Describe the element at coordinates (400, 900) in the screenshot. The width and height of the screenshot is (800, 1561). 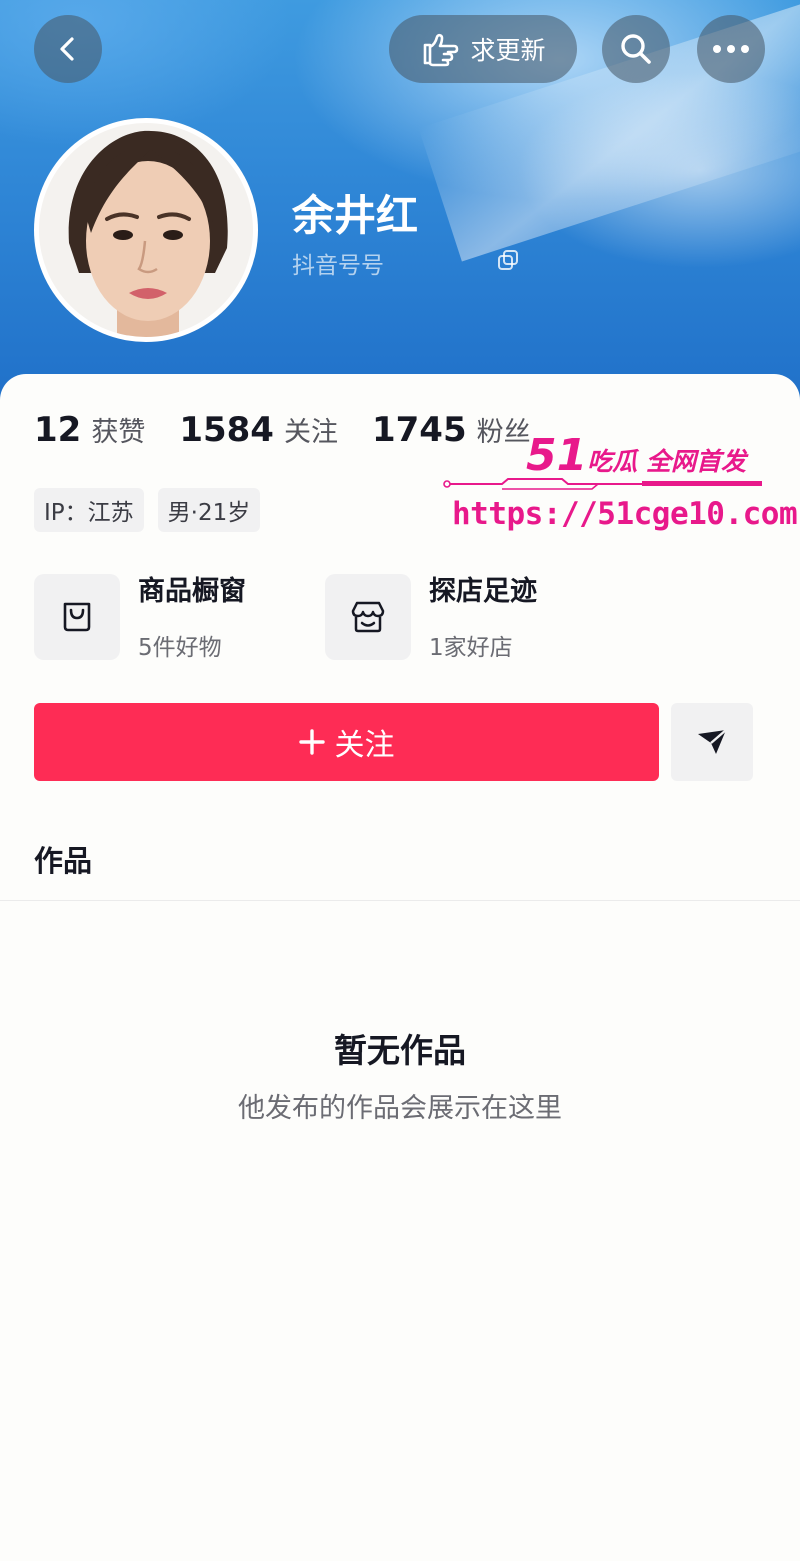
I see `tab-divider` at that location.